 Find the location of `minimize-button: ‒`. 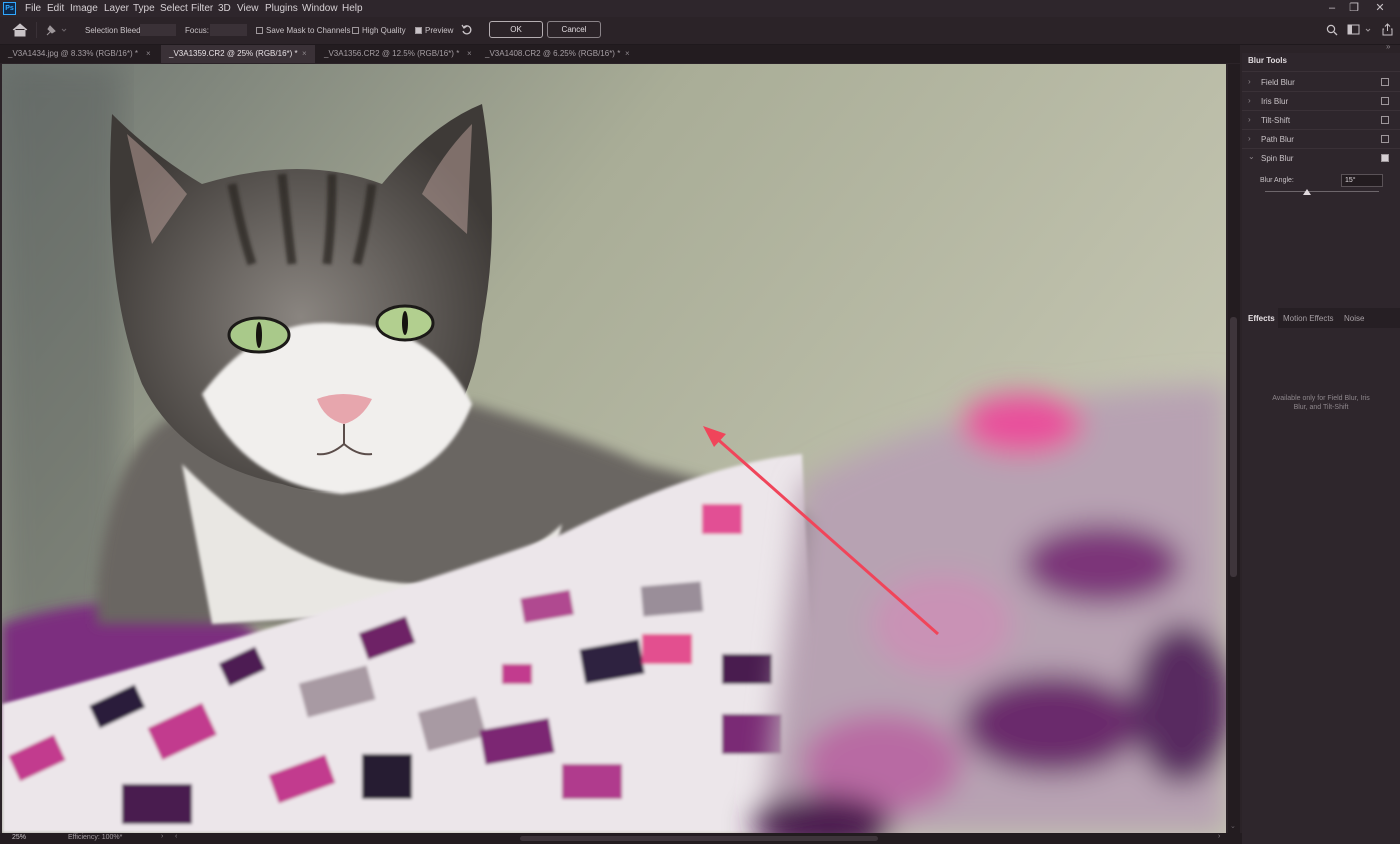

minimize-button: ‒ is located at coordinates (1332, 8).